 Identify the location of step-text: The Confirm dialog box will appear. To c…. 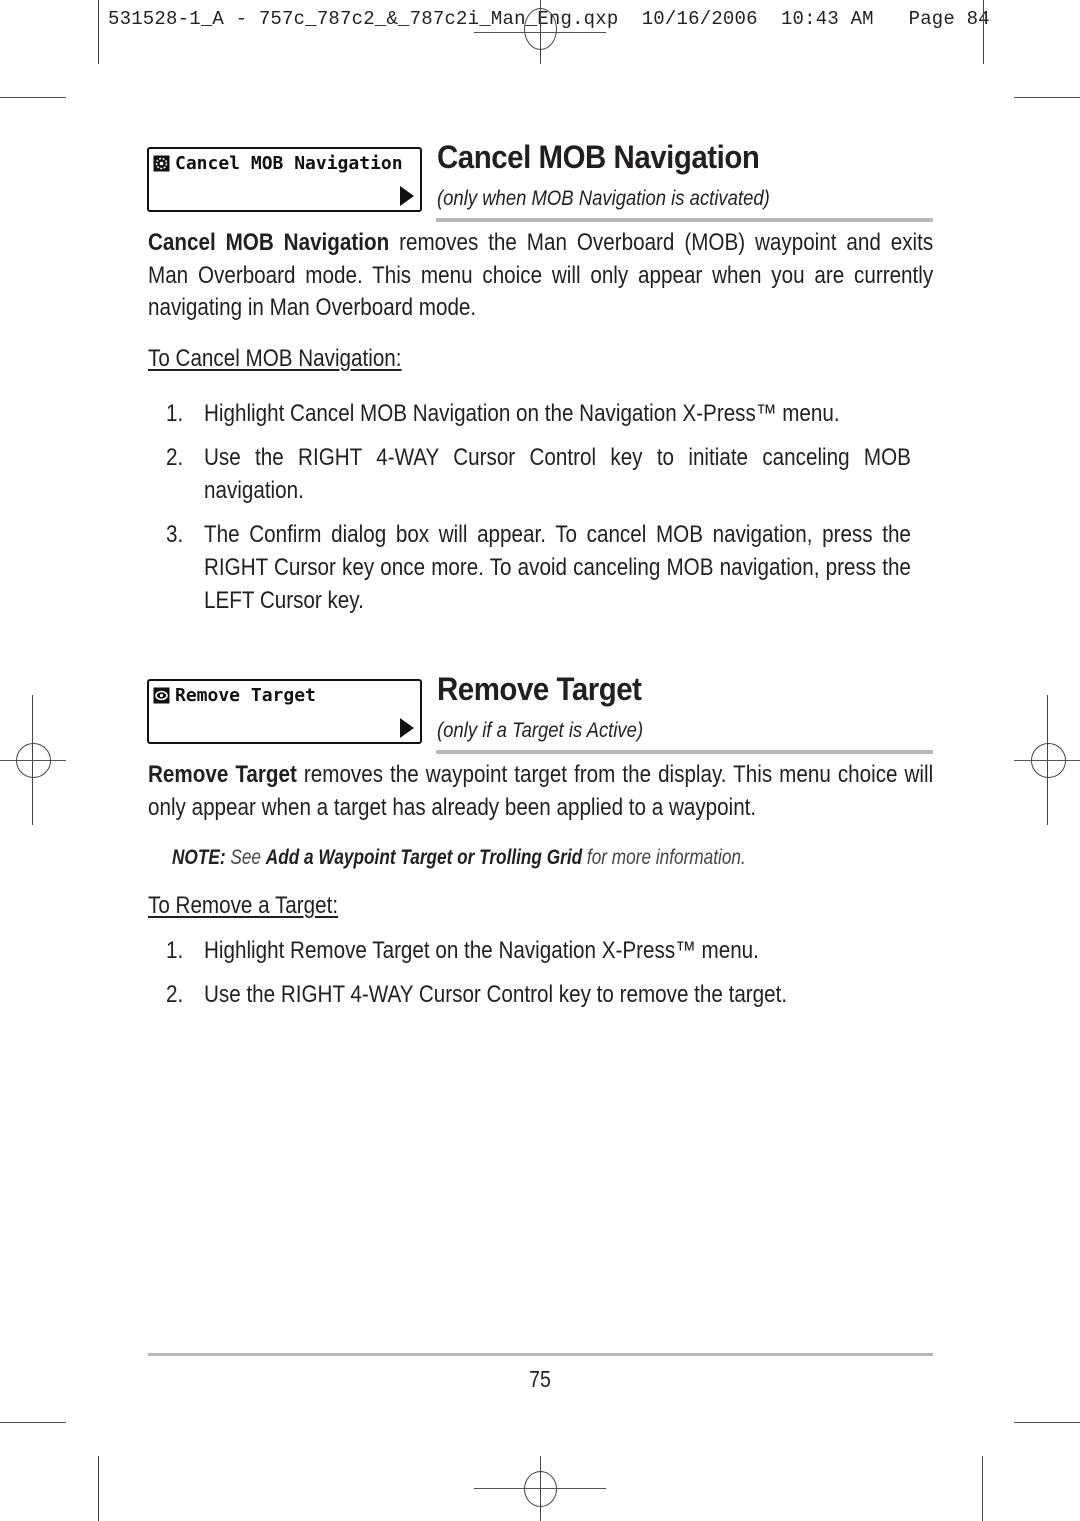
(557, 567).